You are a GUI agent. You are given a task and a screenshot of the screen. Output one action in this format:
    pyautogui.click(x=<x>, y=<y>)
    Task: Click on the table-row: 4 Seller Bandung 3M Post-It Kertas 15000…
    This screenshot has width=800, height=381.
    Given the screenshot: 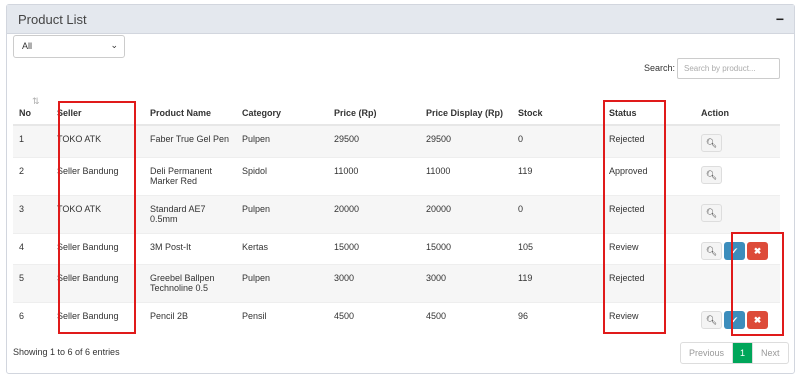 What is the action you would take?
    pyautogui.click(x=396, y=248)
    